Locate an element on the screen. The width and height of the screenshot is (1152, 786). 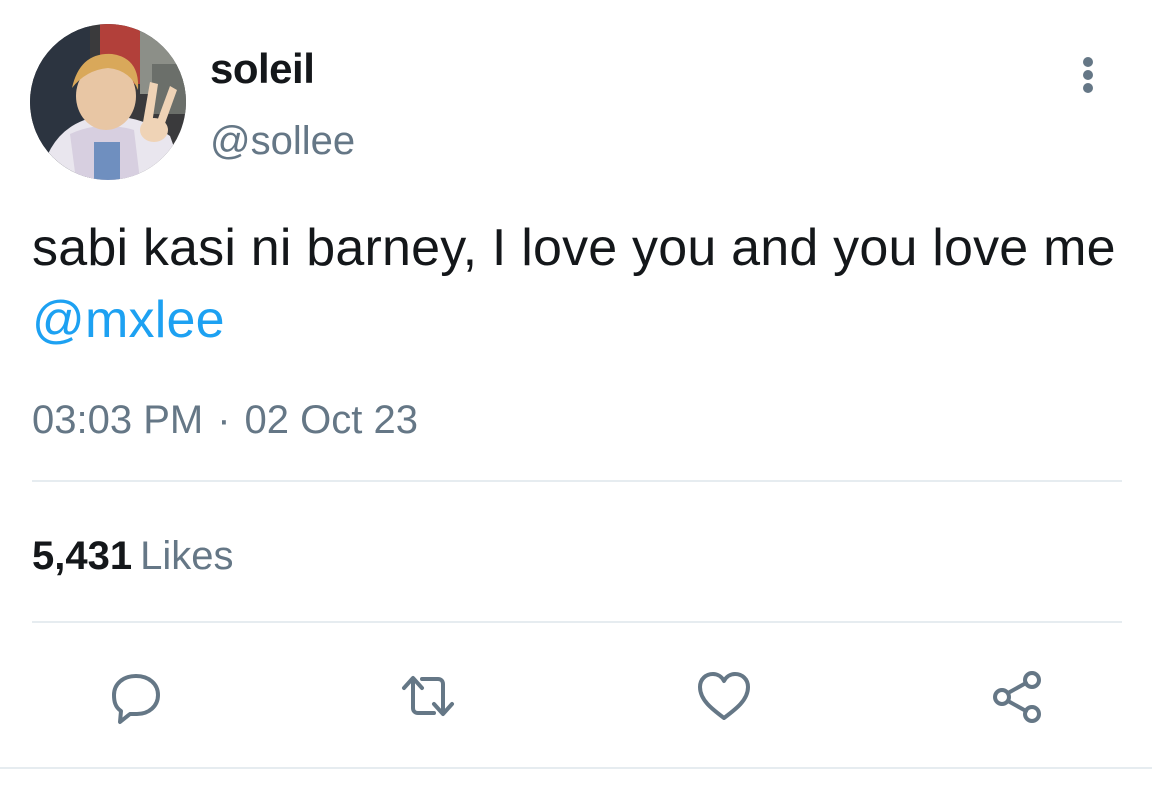
likes-stat: 5,431 Likes is located at coordinates (133, 556).